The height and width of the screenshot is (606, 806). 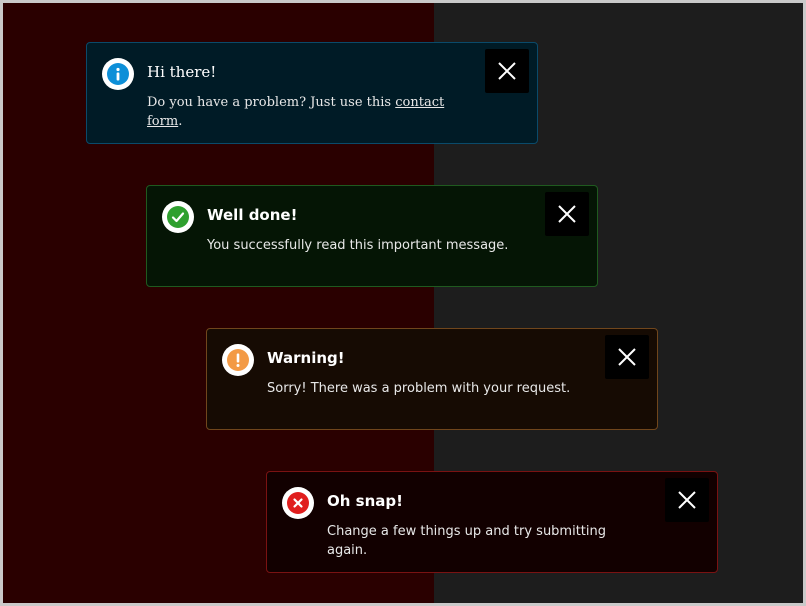 I want to click on success-alert-title: Well done!, so click(x=252, y=215).